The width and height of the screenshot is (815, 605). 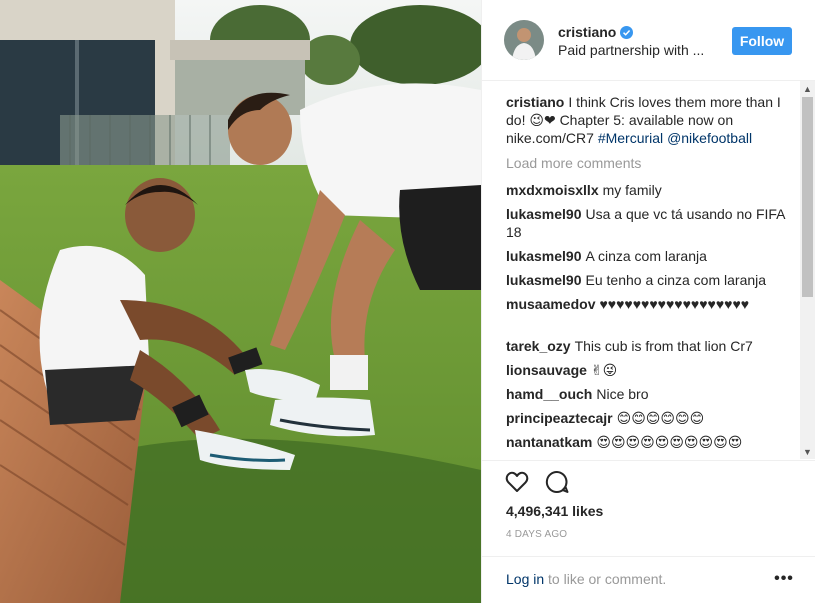 What do you see at coordinates (587, 32) in the screenshot?
I see `header-username: cristiano` at bounding box center [587, 32].